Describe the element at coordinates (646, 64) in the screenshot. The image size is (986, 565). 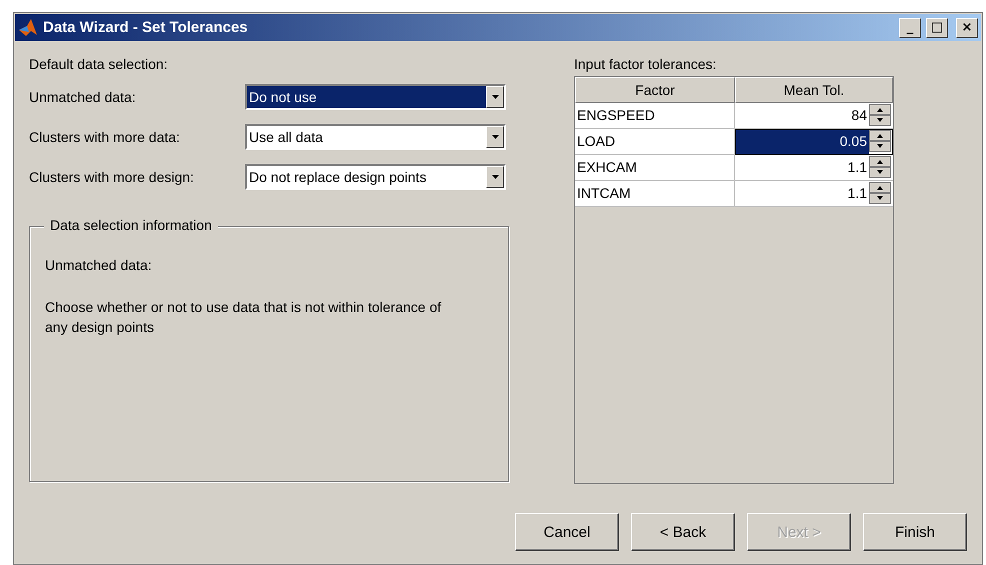
I see `section-heading: Input factor tolerances:` at that location.